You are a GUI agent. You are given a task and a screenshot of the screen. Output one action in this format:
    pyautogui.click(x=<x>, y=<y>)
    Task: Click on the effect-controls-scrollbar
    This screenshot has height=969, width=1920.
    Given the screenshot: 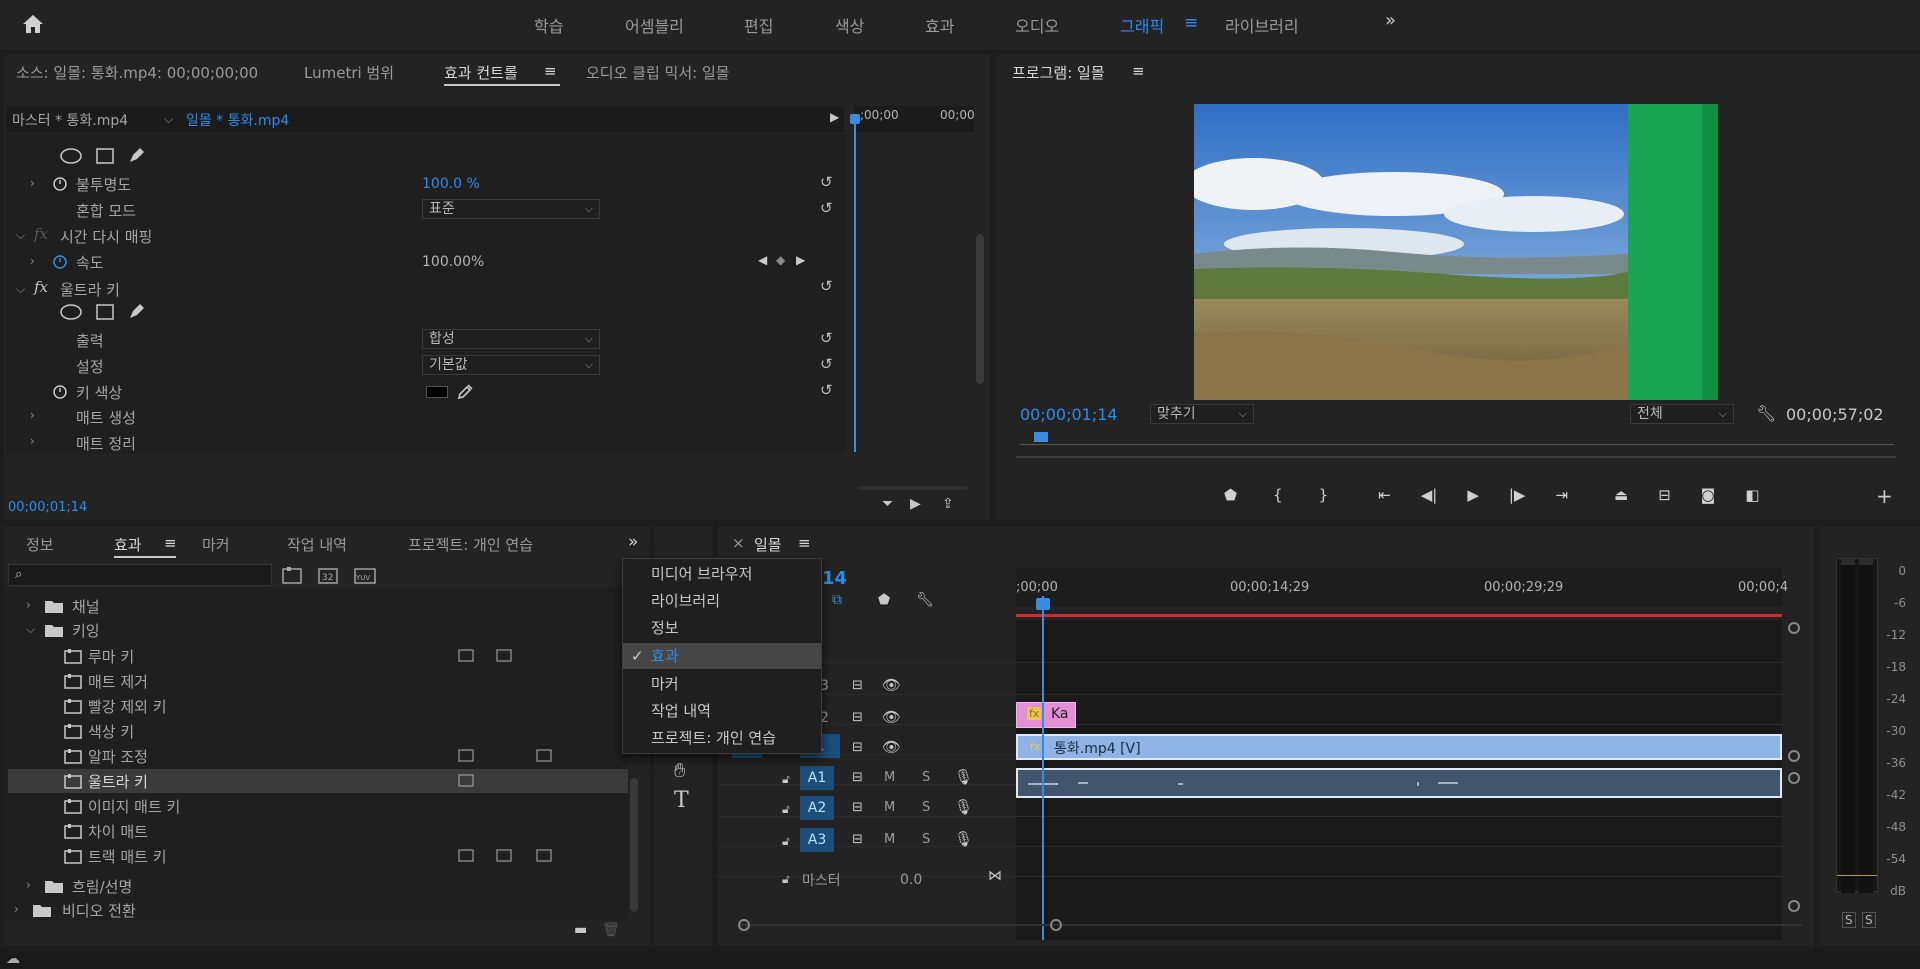 What is the action you would take?
    pyautogui.click(x=980, y=309)
    